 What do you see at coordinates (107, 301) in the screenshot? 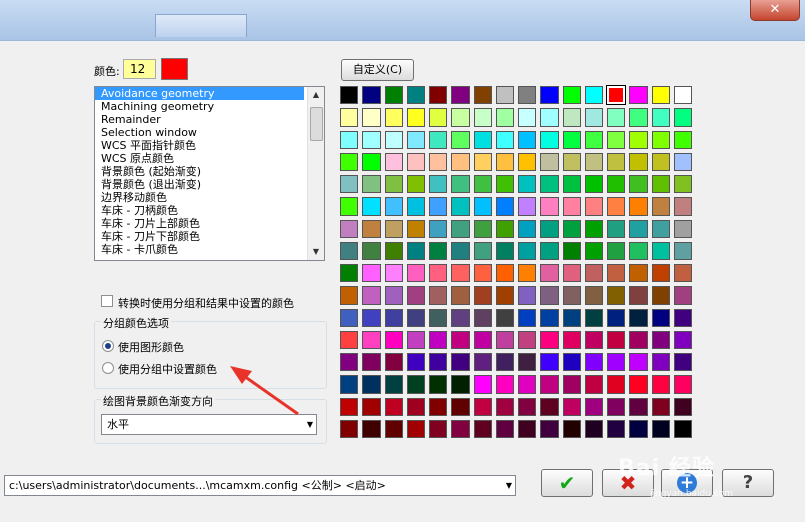
I see `convert-color-checkbox` at bounding box center [107, 301].